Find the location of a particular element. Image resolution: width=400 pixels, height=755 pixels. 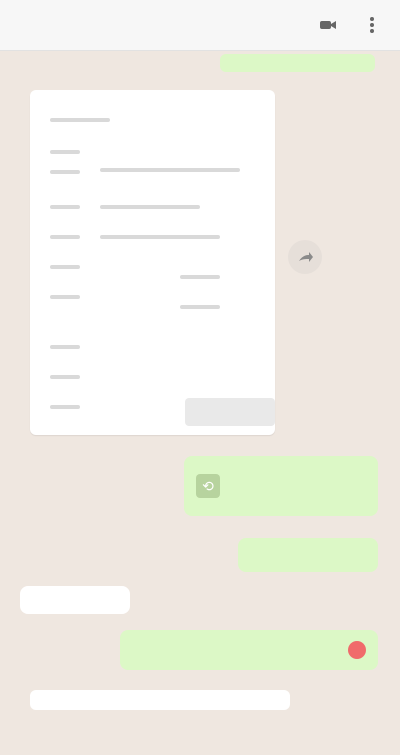

sent-message-short is located at coordinates (308, 555).